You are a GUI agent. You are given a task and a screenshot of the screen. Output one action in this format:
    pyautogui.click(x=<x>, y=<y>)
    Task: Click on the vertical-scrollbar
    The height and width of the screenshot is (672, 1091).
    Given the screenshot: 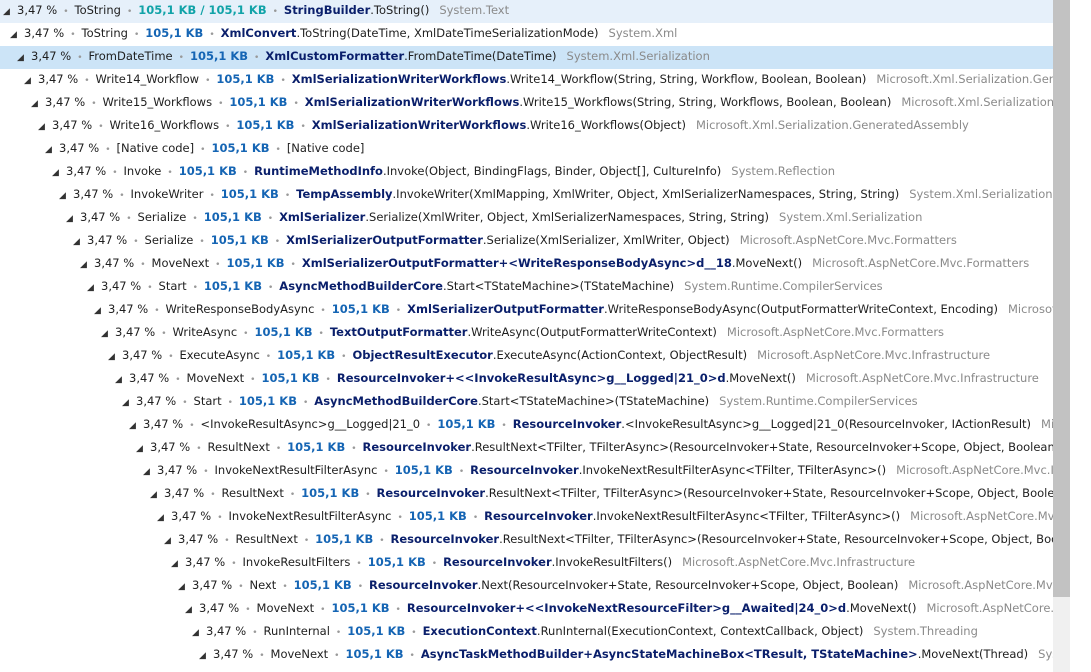 What is the action you would take?
    pyautogui.click(x=1072, y=336)
    